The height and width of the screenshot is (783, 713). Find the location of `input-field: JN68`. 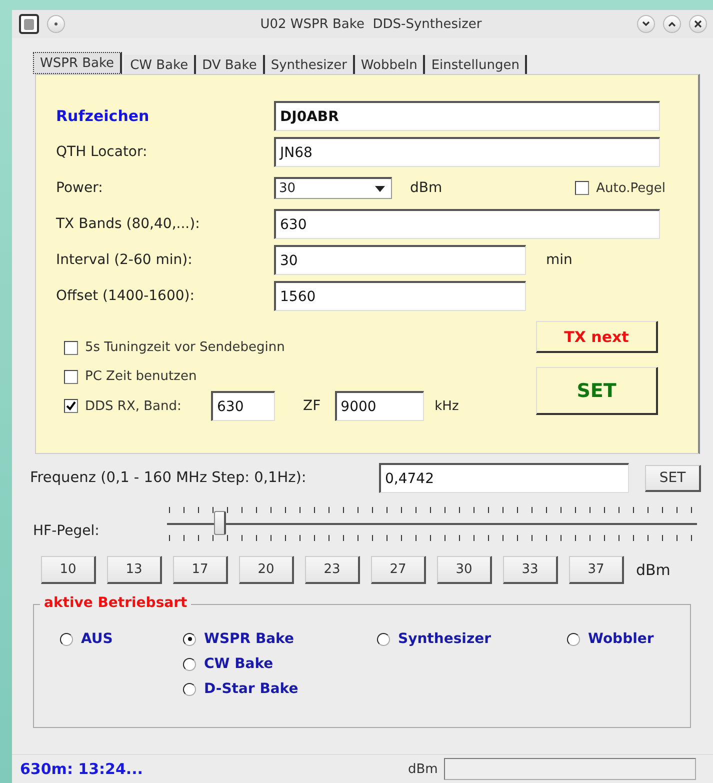

input-field: JN68 is located at coordinates (467, 152).